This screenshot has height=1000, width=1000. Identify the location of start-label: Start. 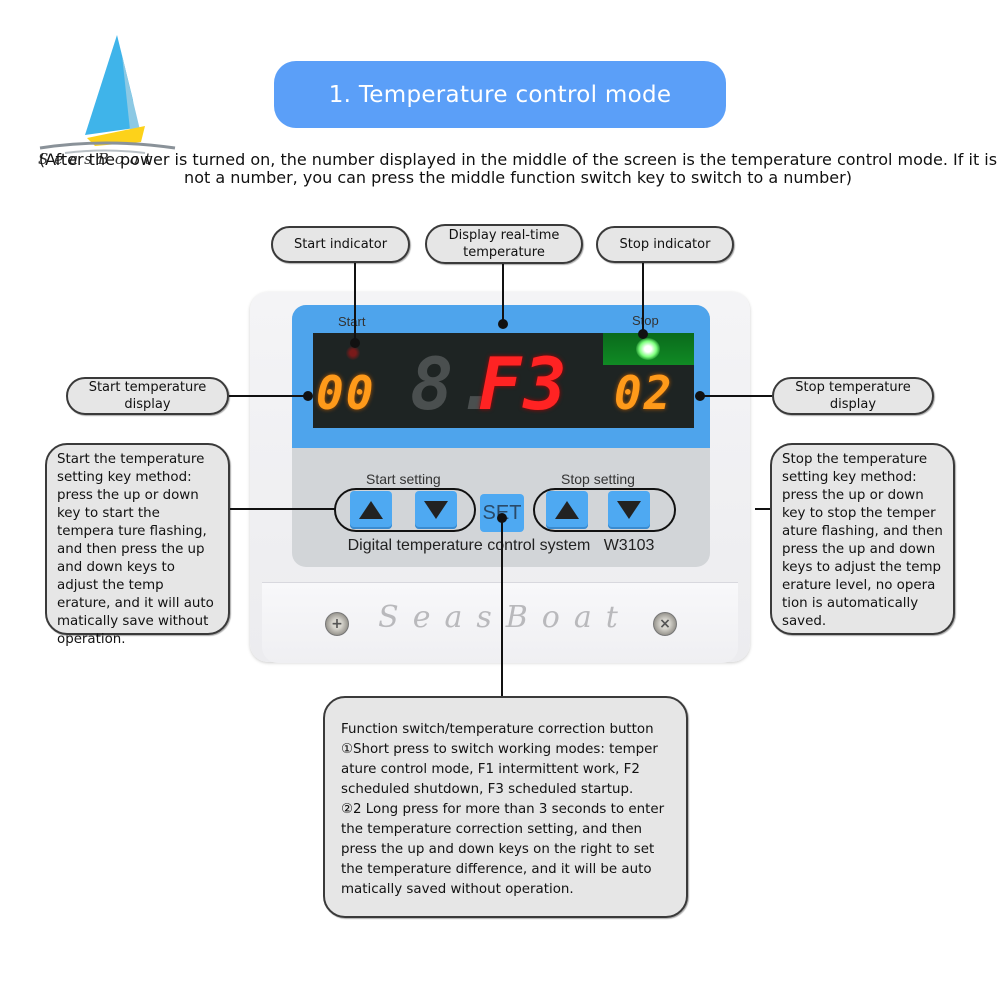
(352, 321).